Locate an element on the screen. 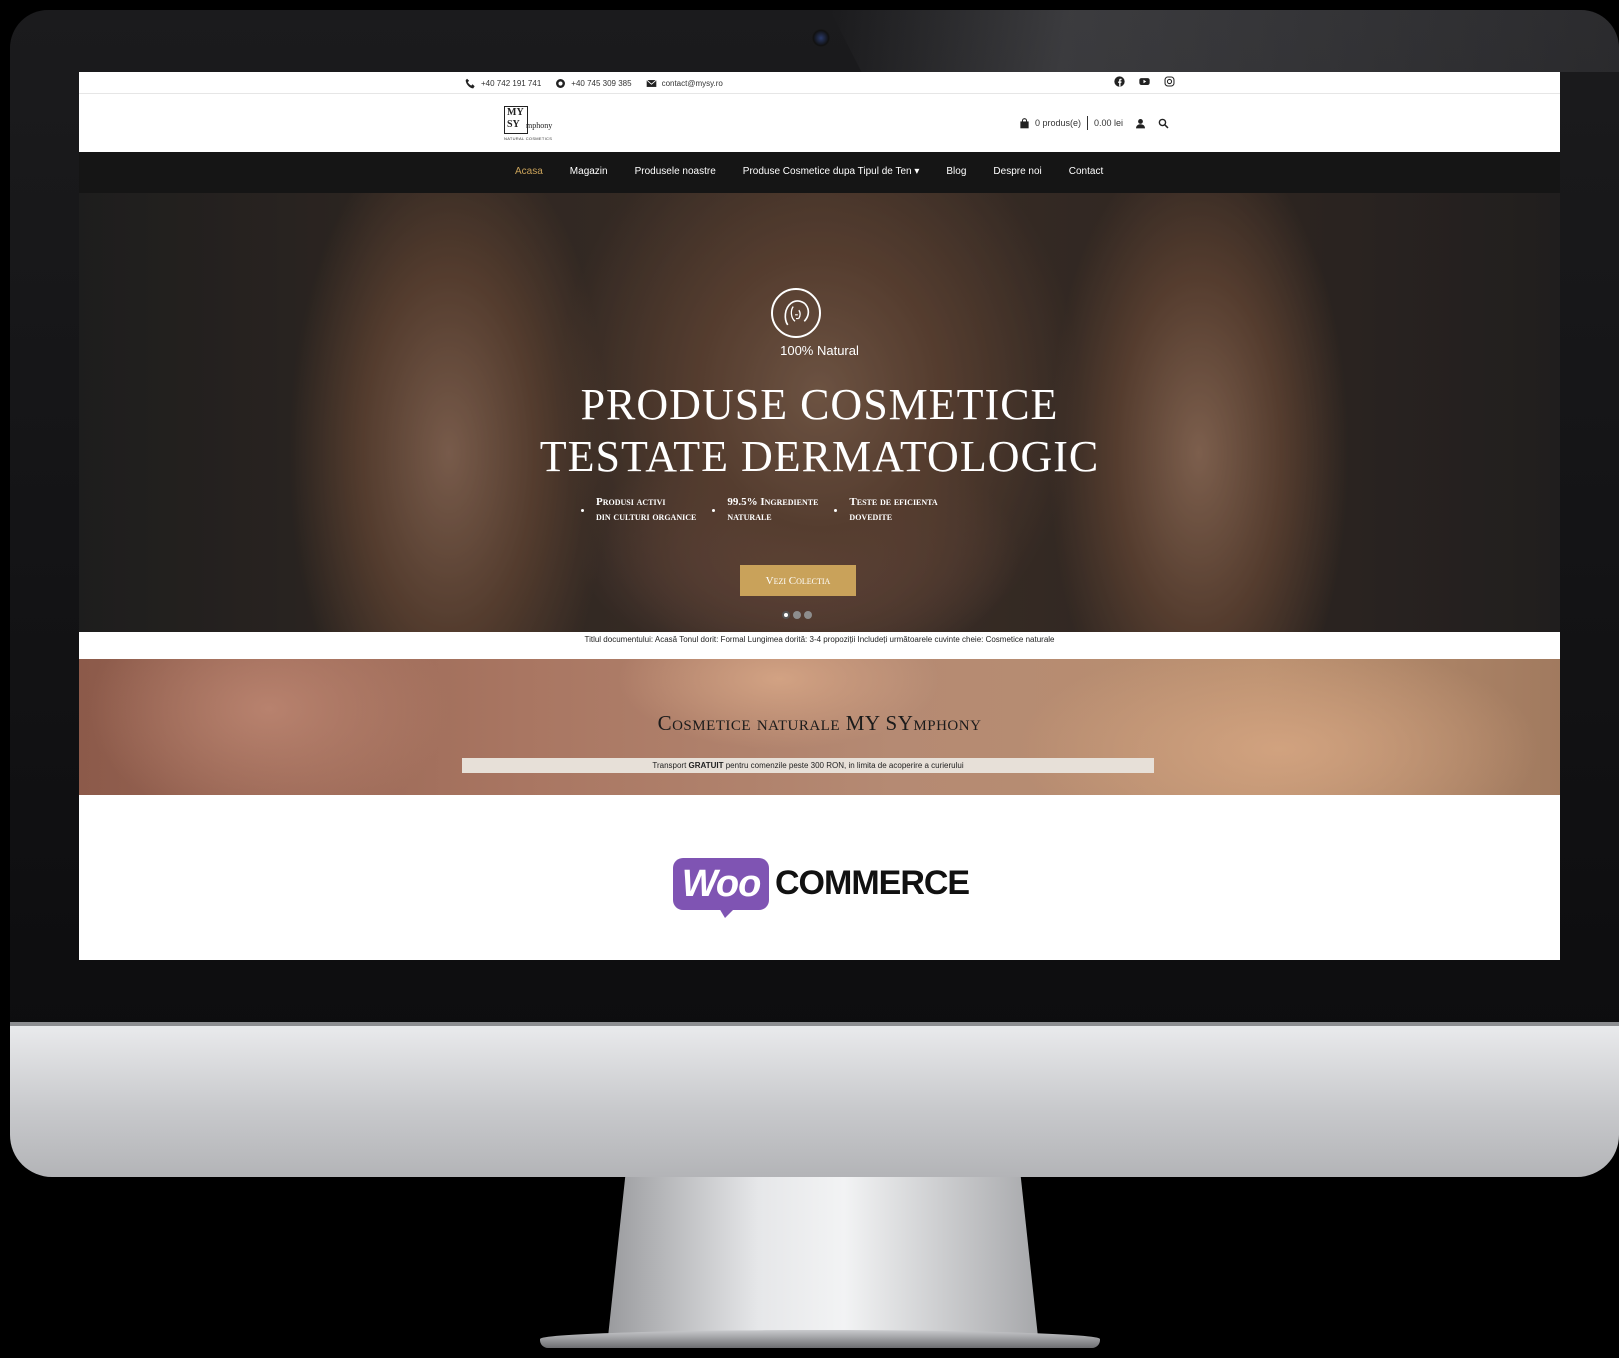  cart-total: 0.00 lei is located at coordinates (1108, 123).